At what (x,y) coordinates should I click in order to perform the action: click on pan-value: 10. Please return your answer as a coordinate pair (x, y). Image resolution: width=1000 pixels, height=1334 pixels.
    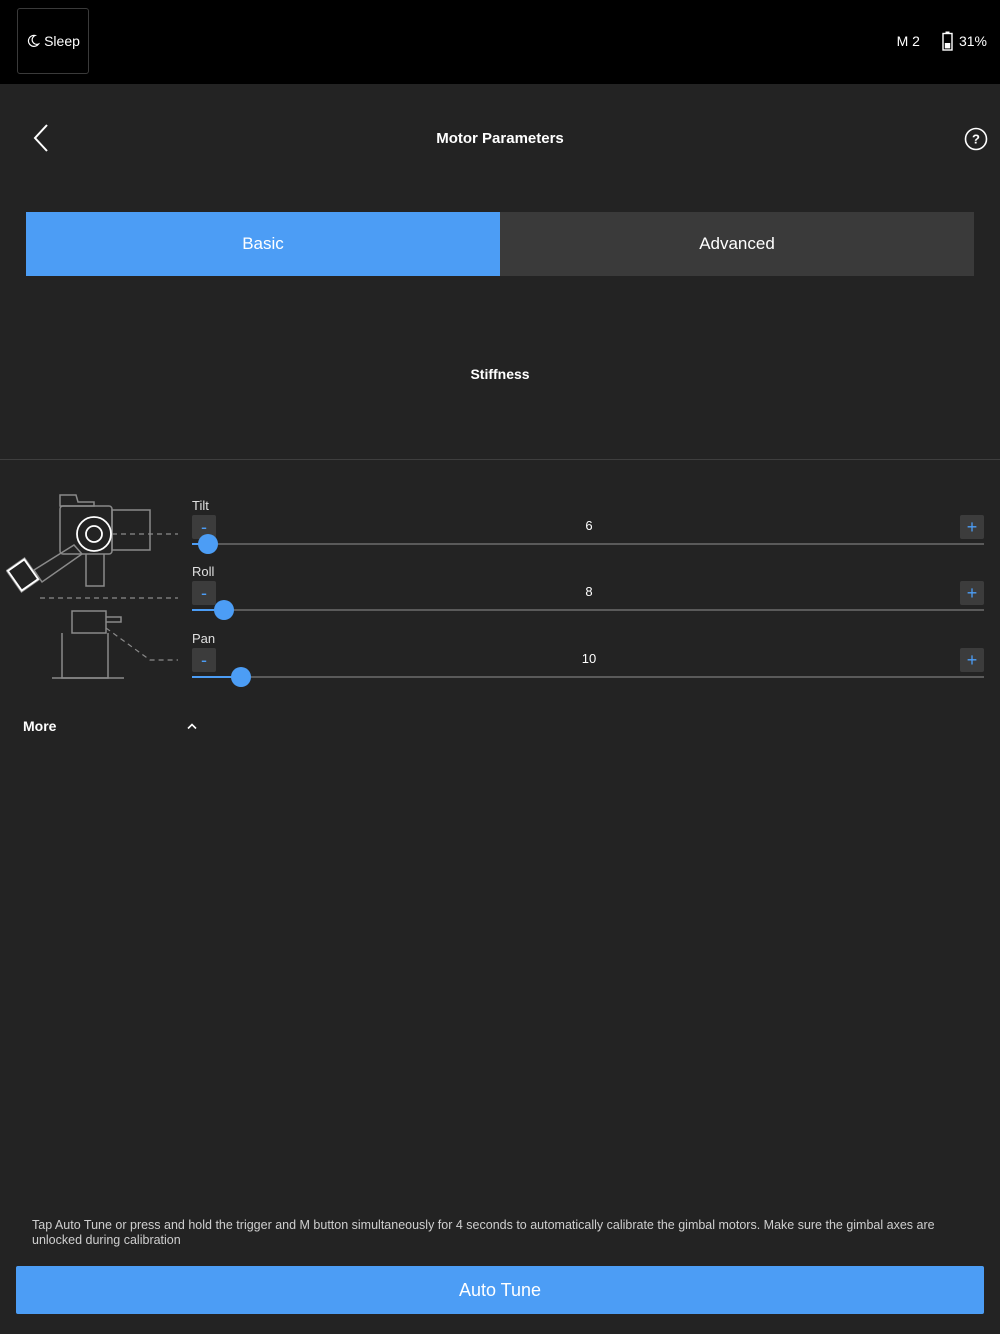
    Looking at the image, I should click on (589, 658).